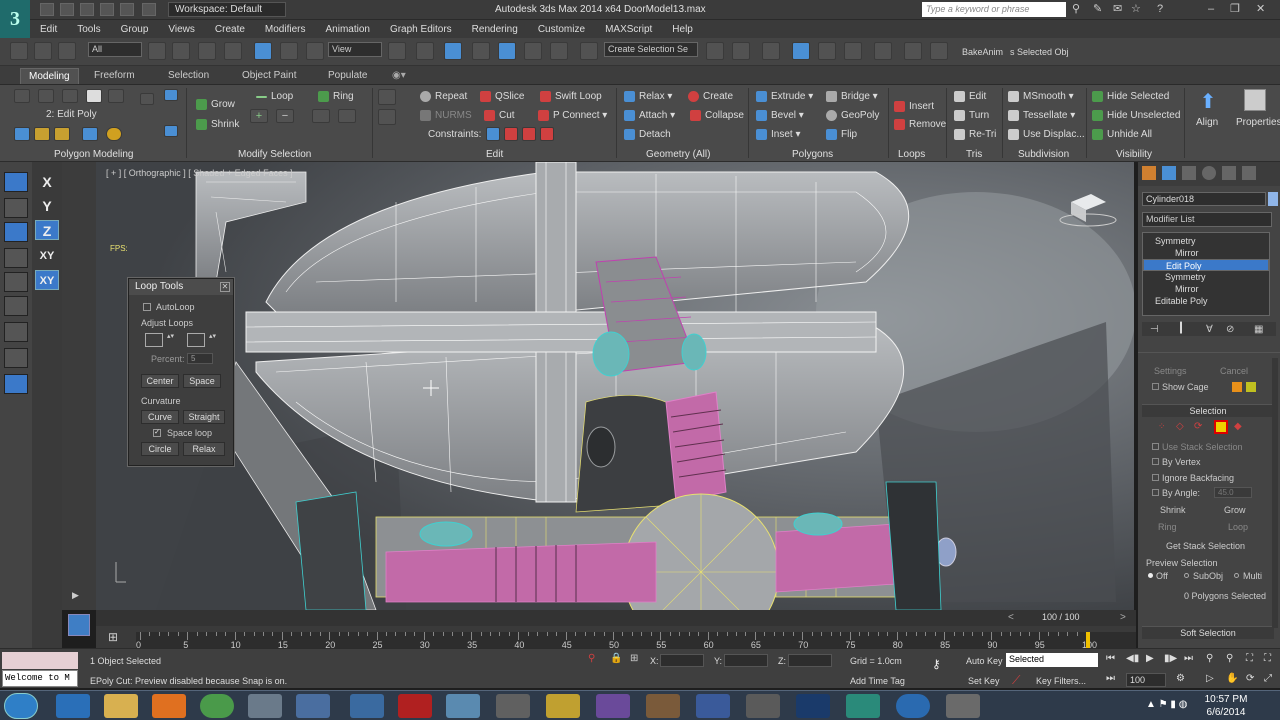 Image resolution: width=1280 pixels, height=720 pixels. Describe the element at coordinates (230, 29) in the screenshot. I see `menu-create: Create` at that location.